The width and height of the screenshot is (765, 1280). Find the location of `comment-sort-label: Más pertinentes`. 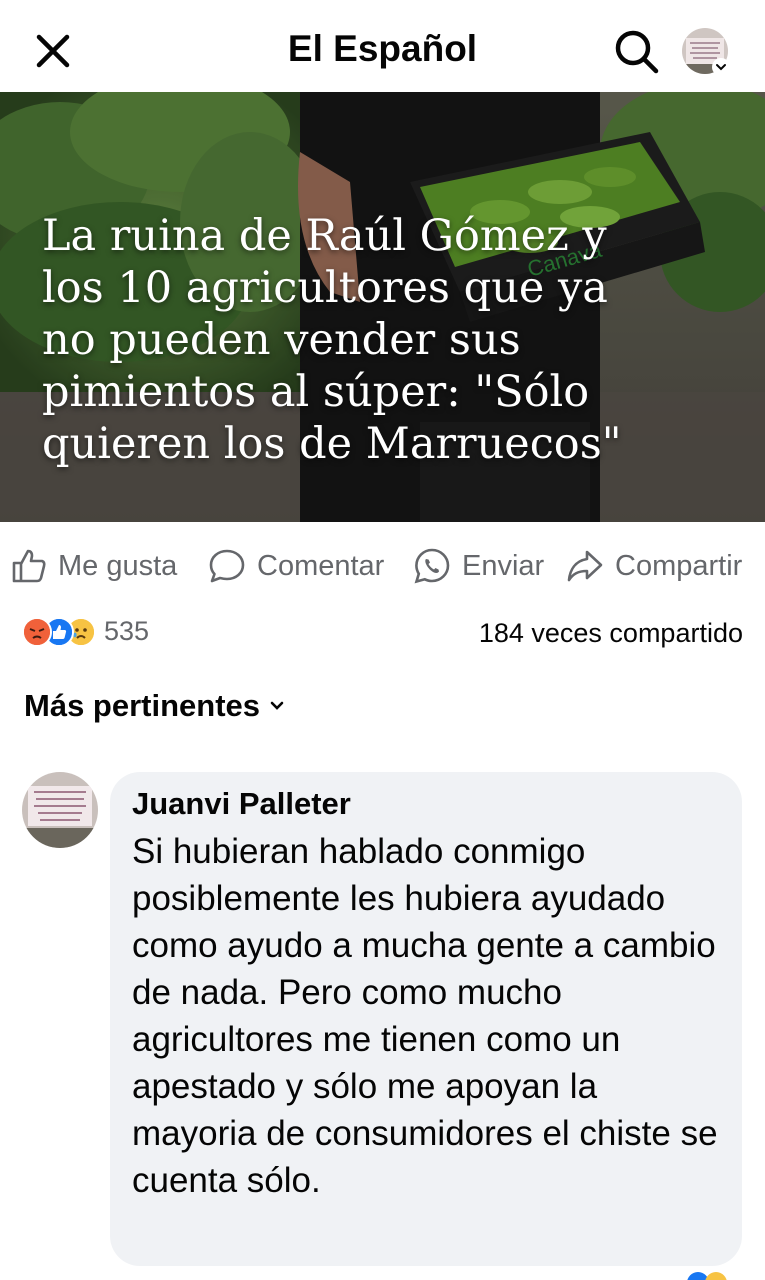

comment-sort-label: Más pertinentes is located at coordinates (142, 705).